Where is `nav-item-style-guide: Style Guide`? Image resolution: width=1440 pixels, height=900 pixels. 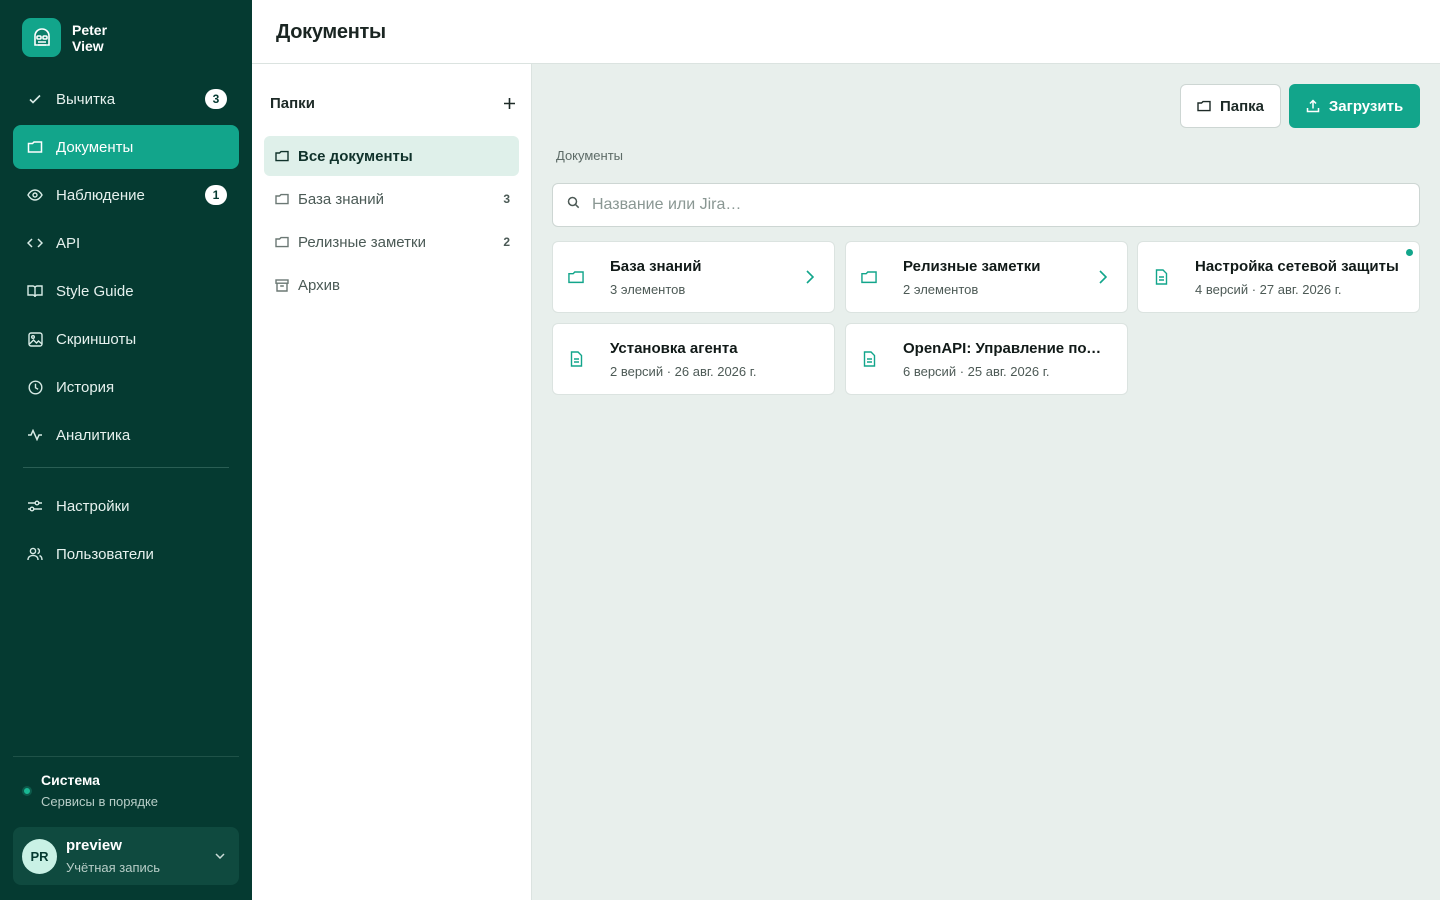 nav-item-style-guide: Style Guide is located at coordinates (126, 291).